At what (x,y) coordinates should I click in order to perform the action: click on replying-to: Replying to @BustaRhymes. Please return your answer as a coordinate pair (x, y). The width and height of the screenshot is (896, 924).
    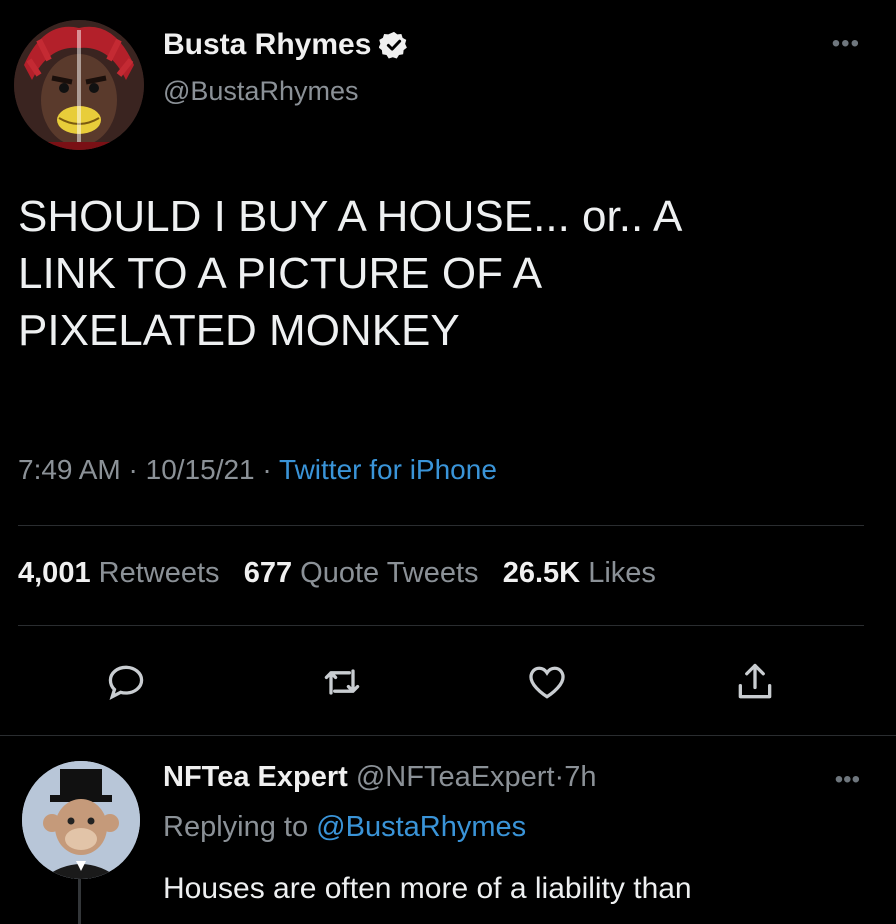
    Looking at the image, I should click on (344, 827).